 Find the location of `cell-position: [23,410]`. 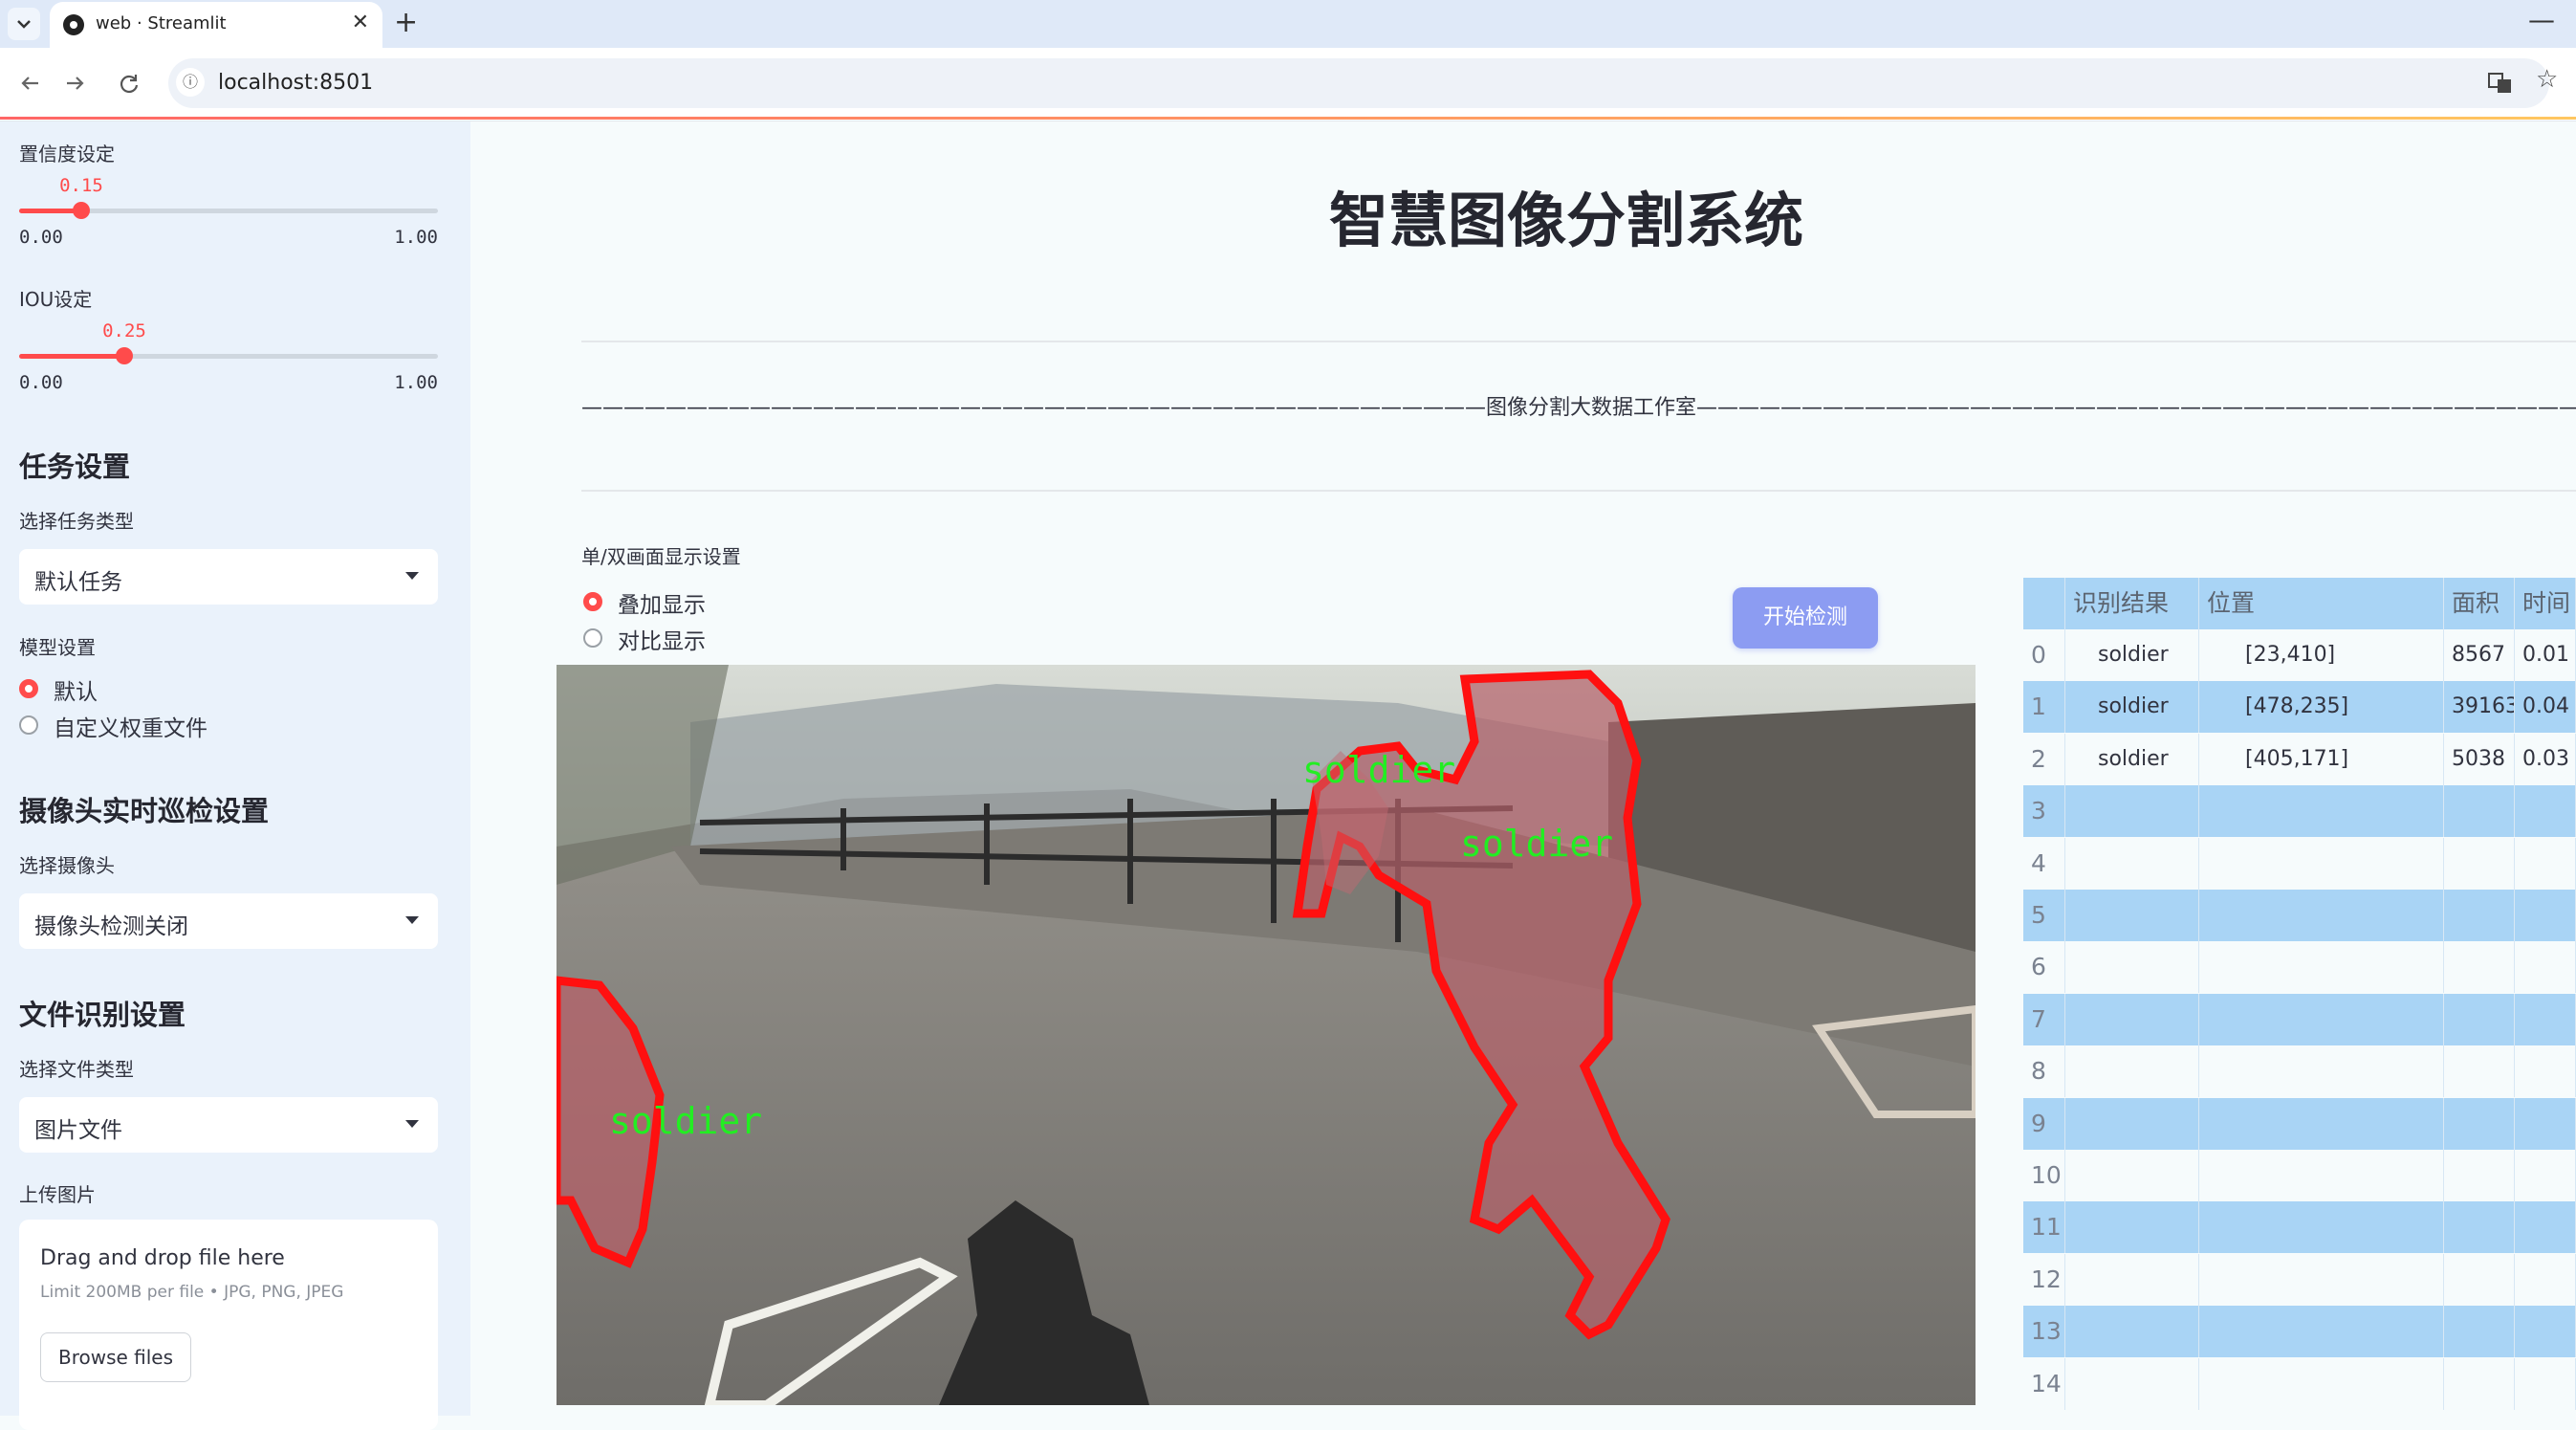

cell-position: [23,410] is located at coordinates (2321, 655).